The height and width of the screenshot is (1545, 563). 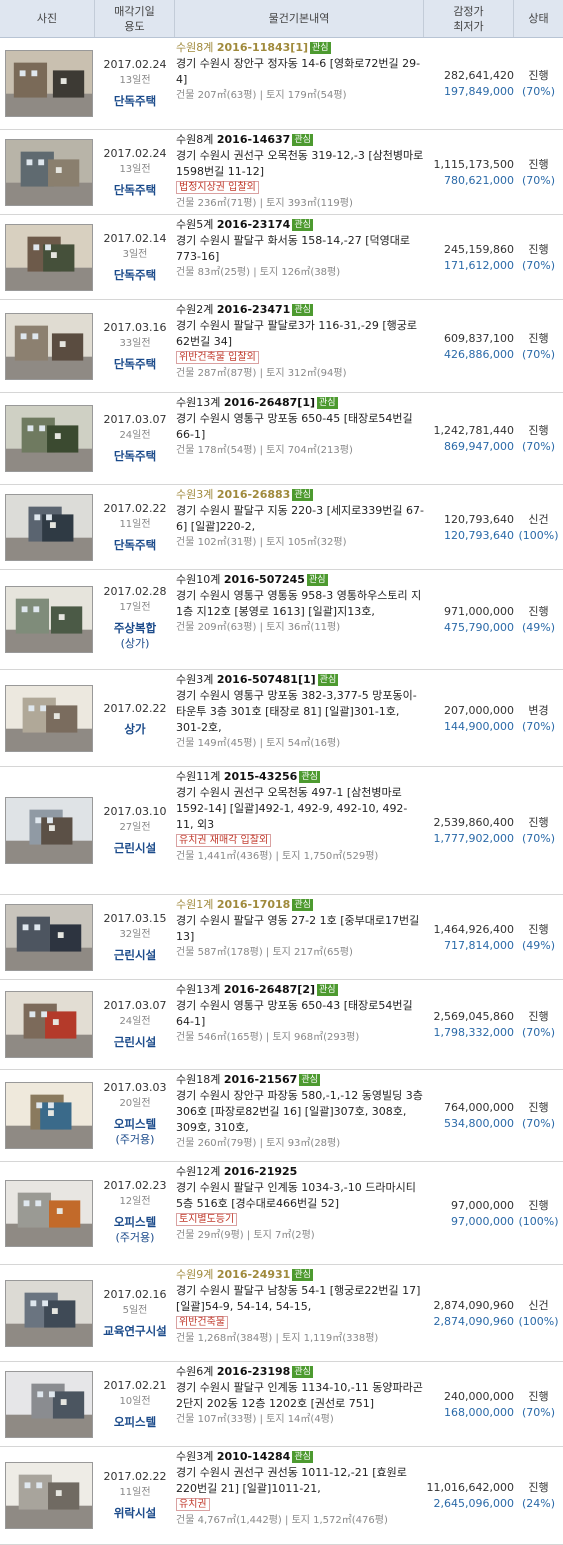 I want to click on price-cell: 240,000,000 168,000,000, so click(x=469, y=1405).